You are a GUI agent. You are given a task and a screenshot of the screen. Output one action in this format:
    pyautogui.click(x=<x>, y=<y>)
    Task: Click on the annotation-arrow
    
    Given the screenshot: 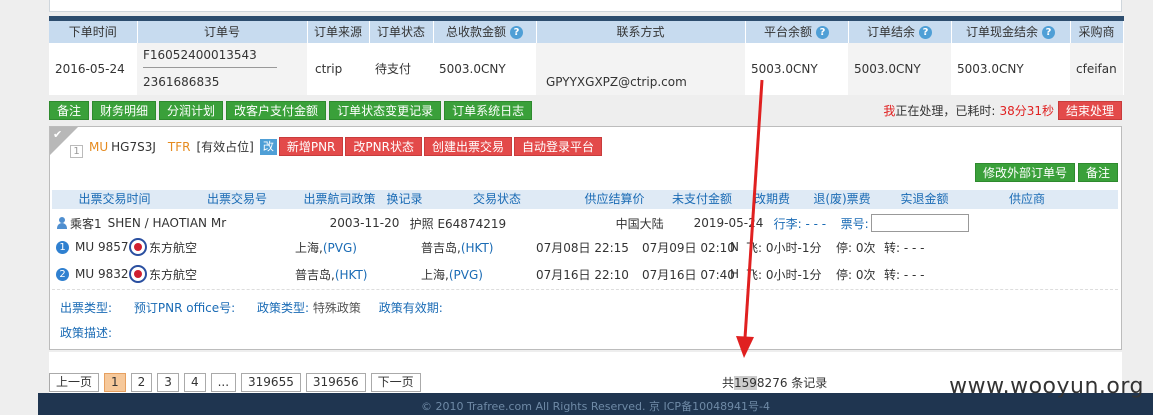 What is the action you would take?
    pyautogui.click(x=750, y=218)
    